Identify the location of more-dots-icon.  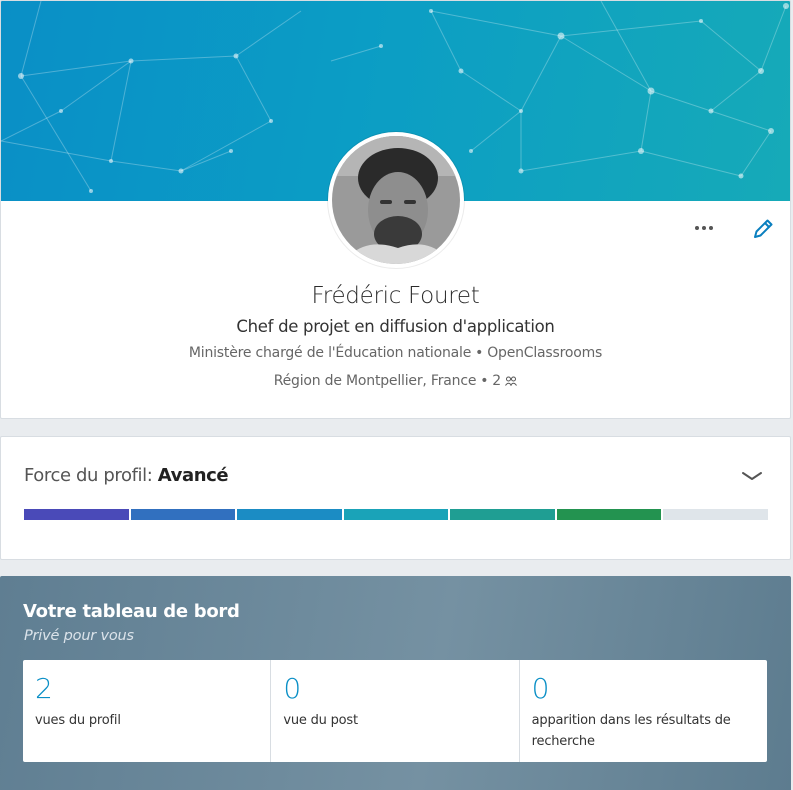
(697, 228).